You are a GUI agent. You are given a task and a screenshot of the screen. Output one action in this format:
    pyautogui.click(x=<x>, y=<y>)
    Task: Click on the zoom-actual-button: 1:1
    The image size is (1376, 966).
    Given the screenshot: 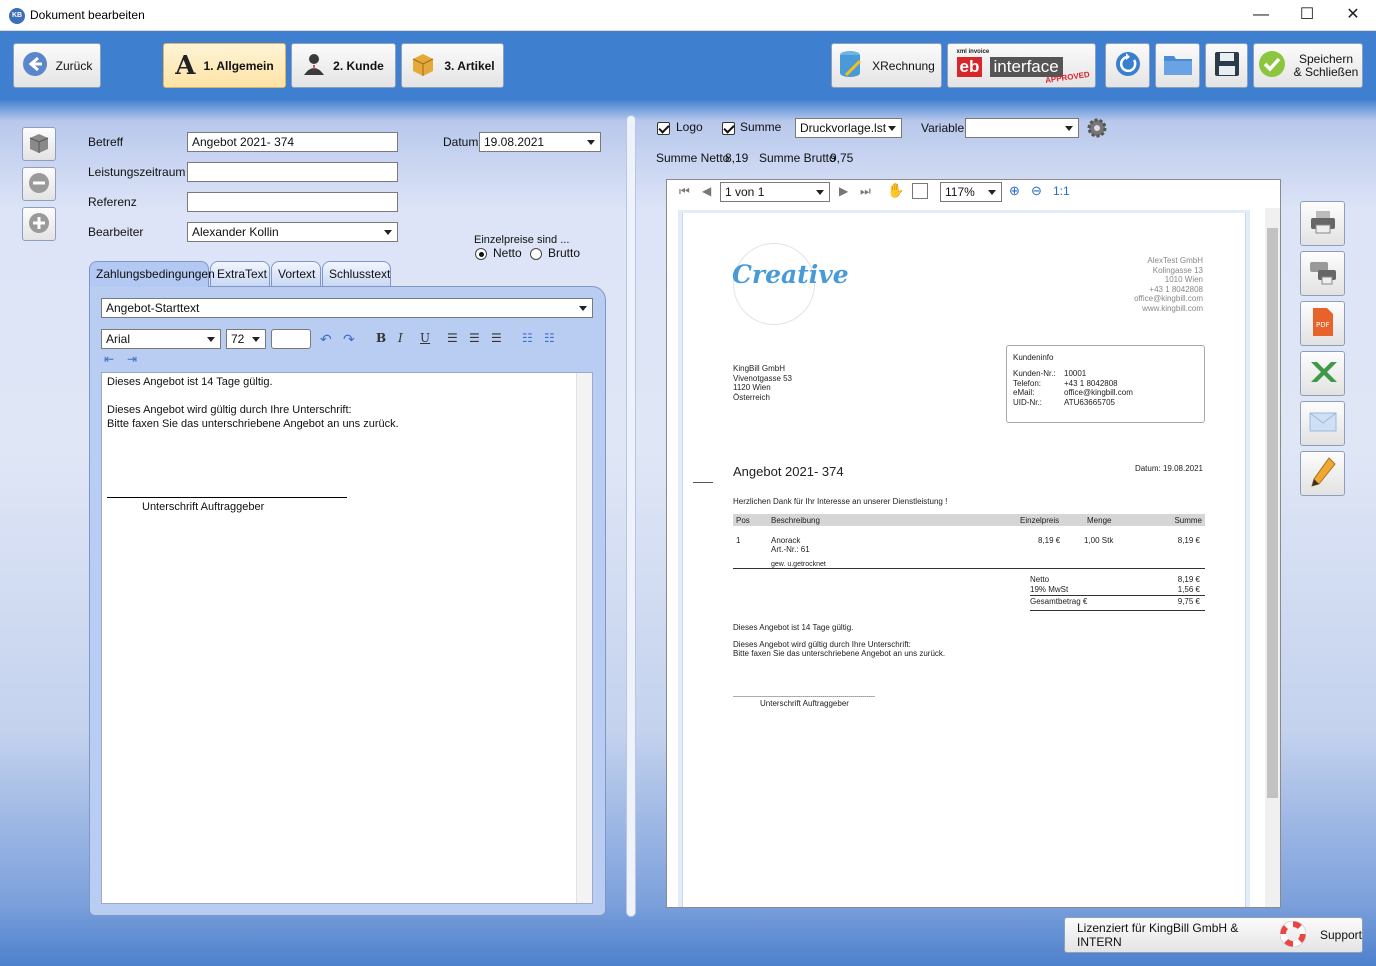 What is the action you would take?
    pyautogui.click(x=1061, y=191)
    